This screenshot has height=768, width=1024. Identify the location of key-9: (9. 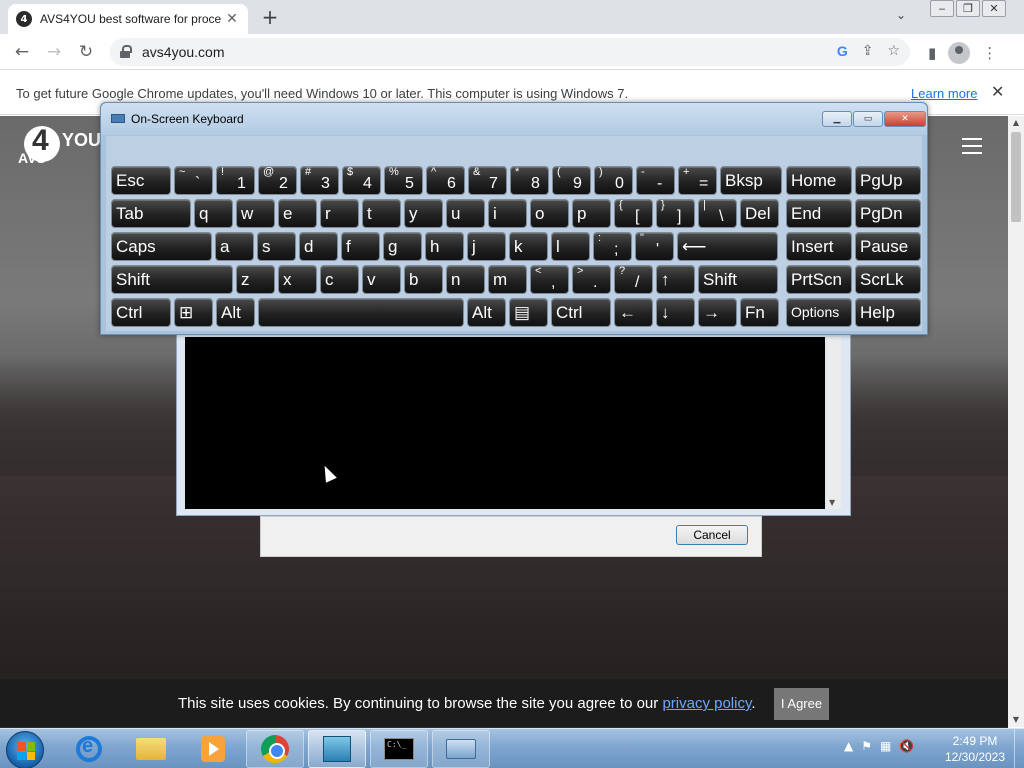
(571, 180).